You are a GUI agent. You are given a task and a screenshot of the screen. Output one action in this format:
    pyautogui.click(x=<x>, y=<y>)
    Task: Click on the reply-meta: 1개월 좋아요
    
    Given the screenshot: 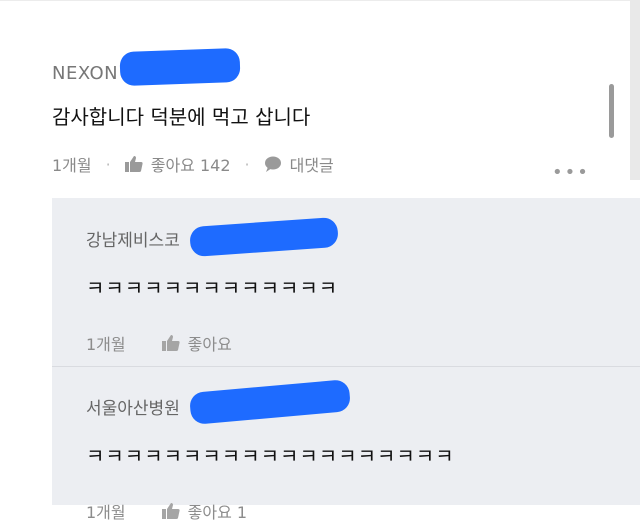 What is the action you would take?
    pyautogui.click(x=346, y=343)
    